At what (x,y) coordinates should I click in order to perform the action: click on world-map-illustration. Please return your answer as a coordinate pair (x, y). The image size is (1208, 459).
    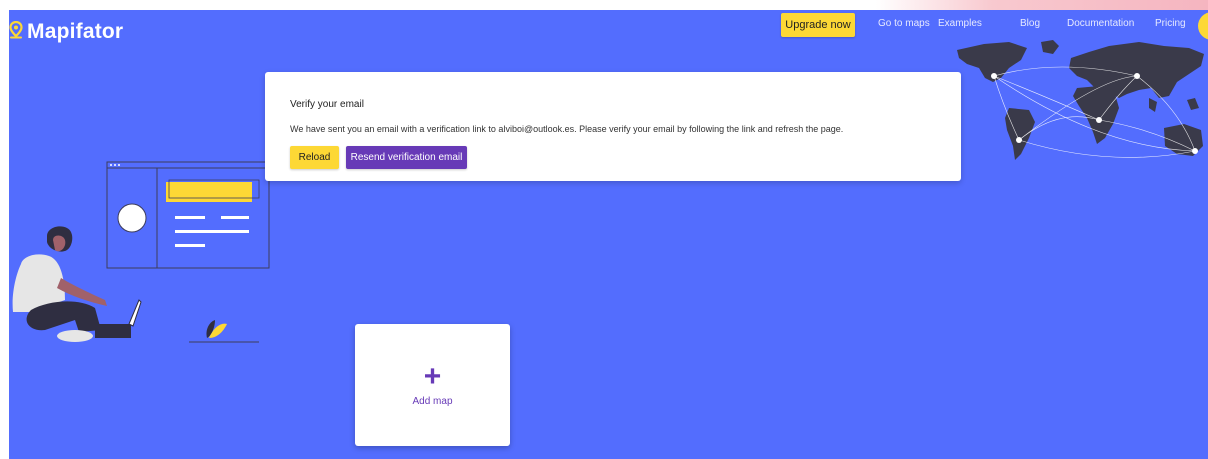
    Looking at the image, I should click on (1080, 100).